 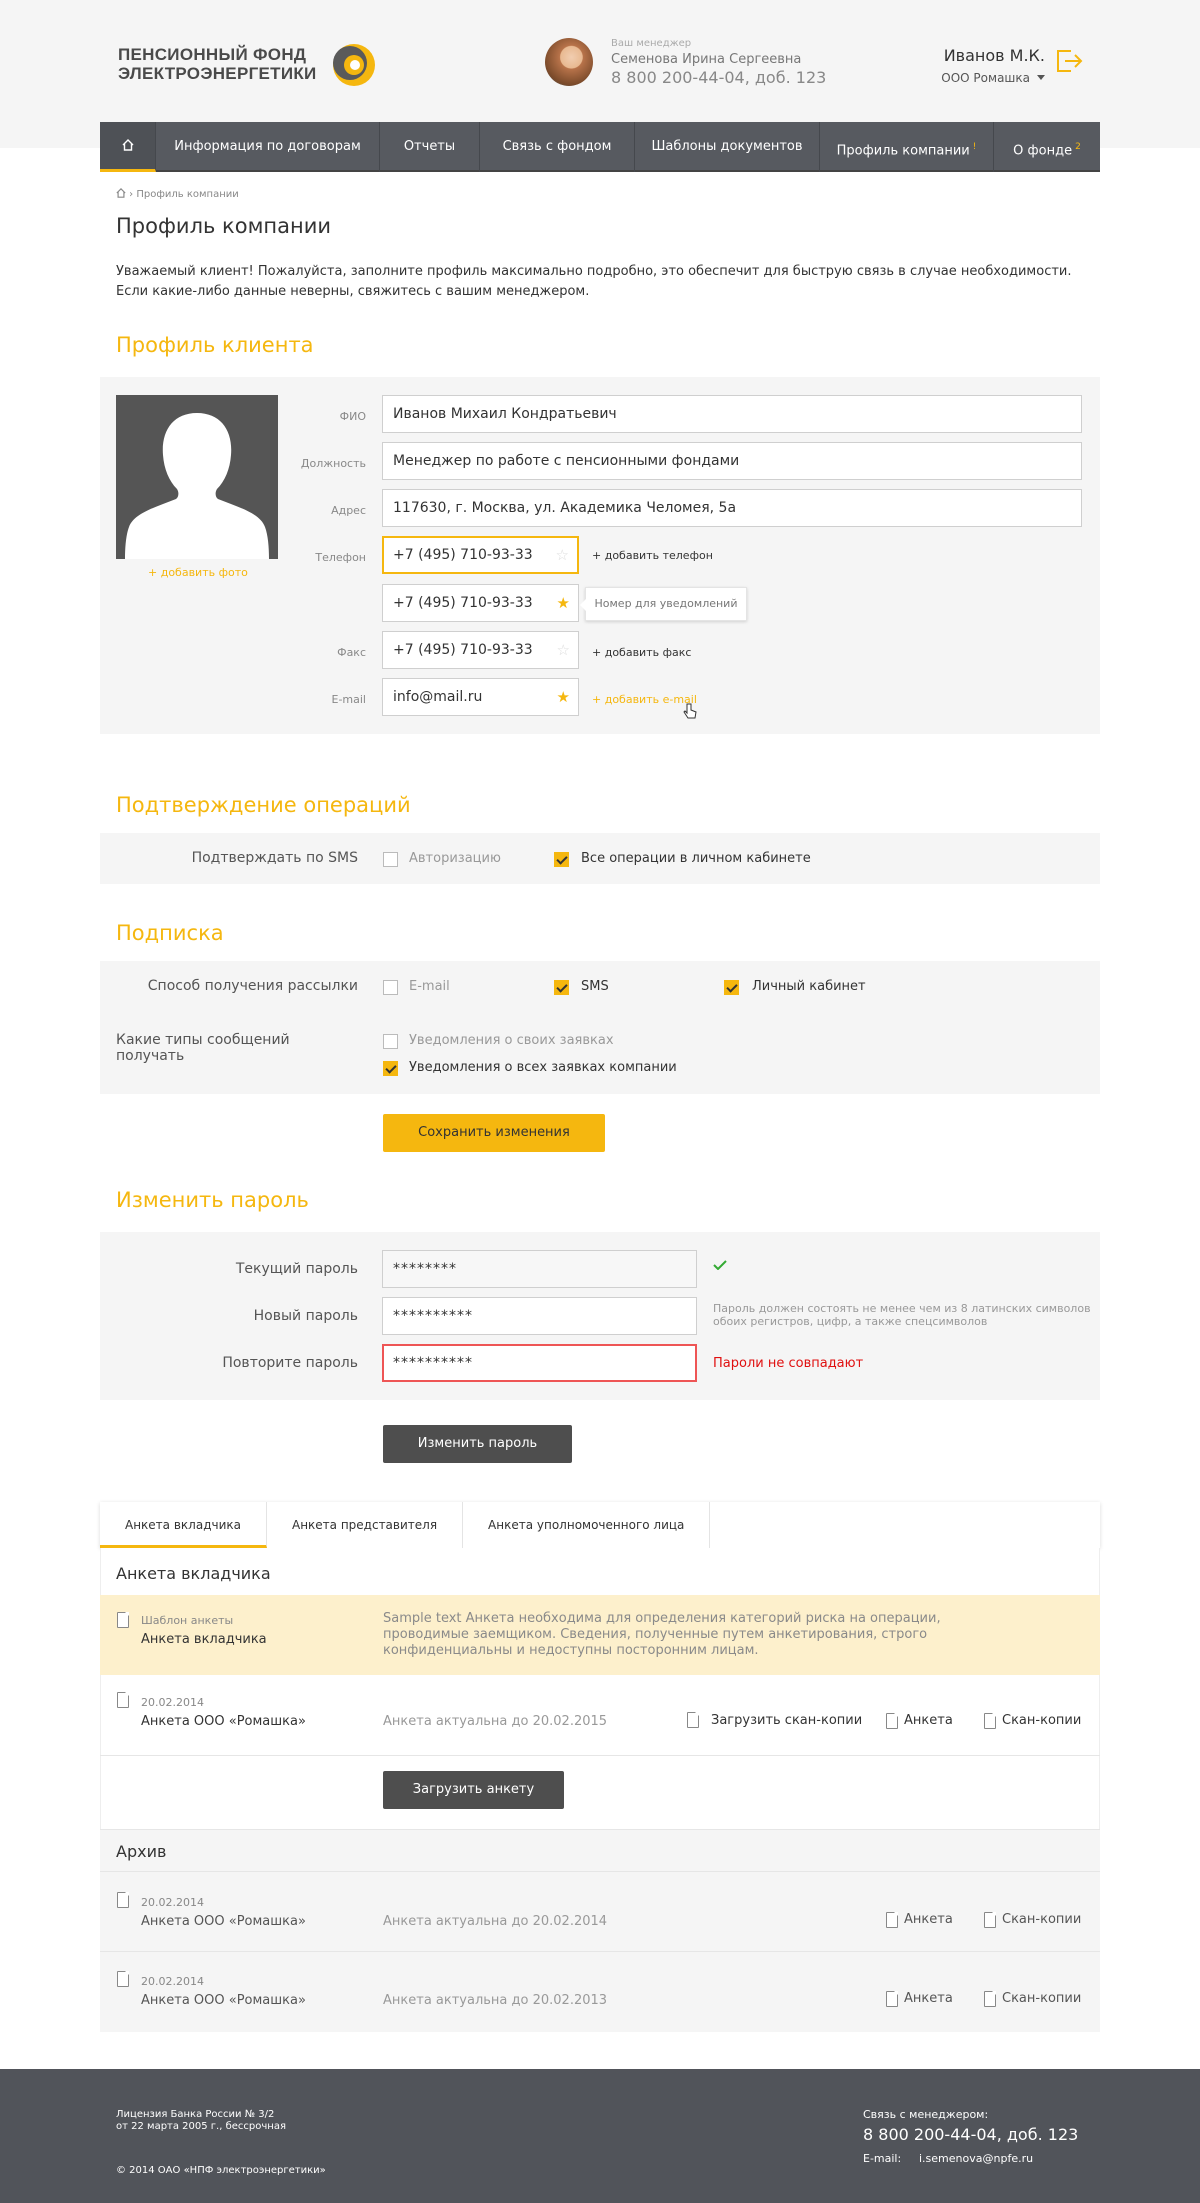 What do you see at coordinates (473, 1790) in the screenshot?
I see `upload-form-button: Загрузить анкету` at bounding box center [473, 1790].